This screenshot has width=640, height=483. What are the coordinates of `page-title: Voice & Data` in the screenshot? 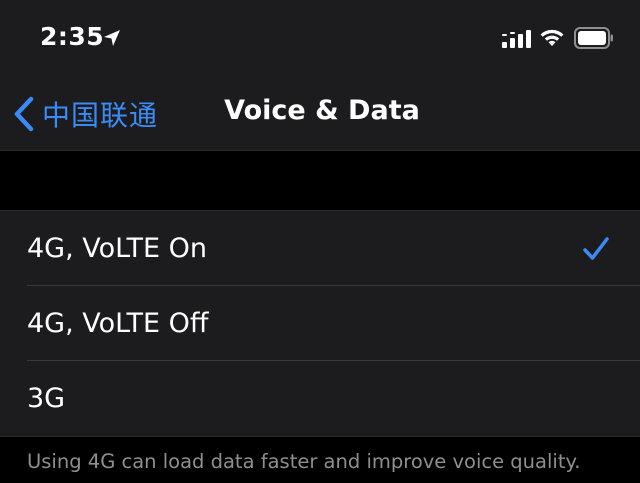 It's located at (322, 110).